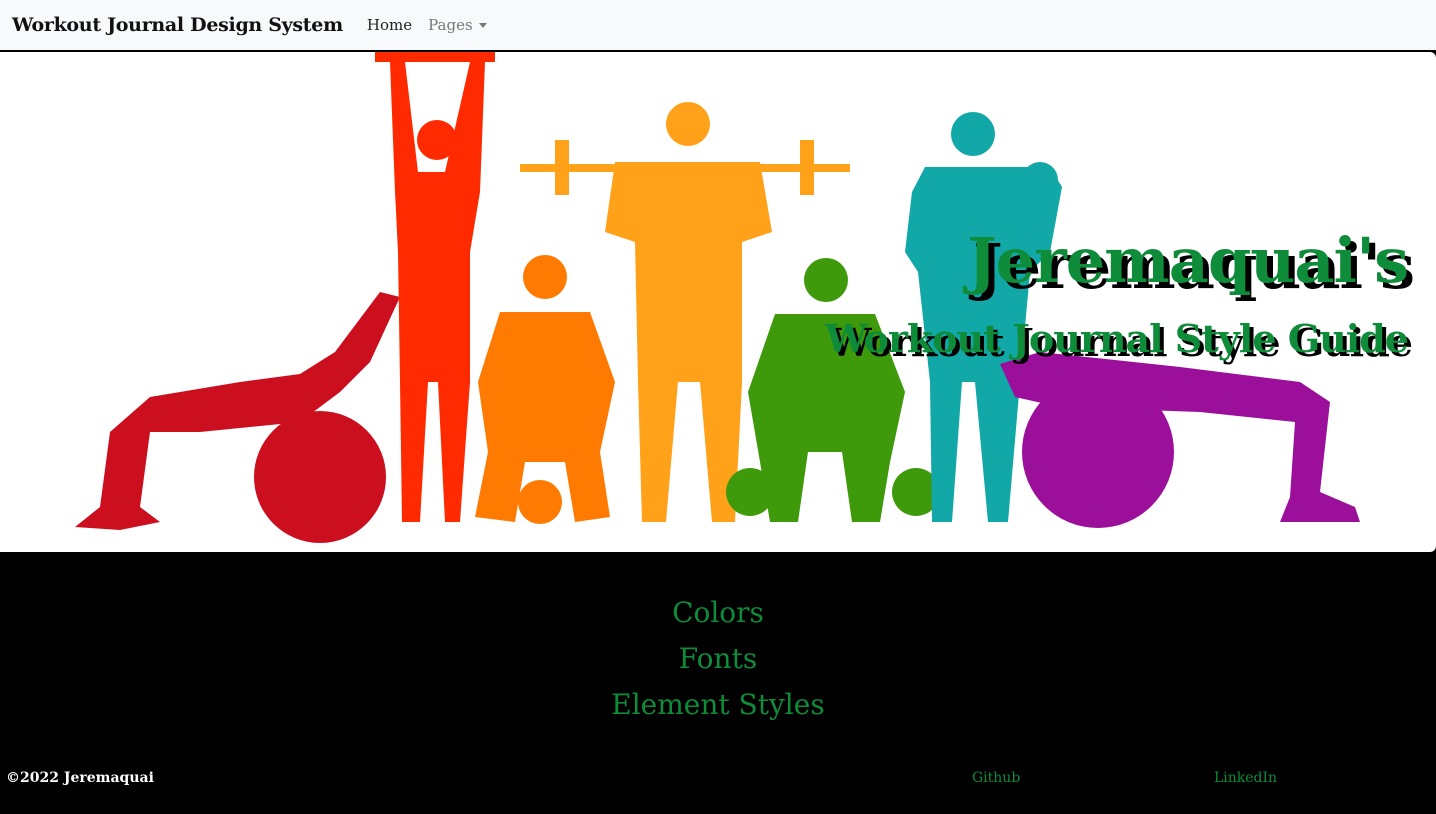 The image size is (1436, 814). I want to click on nav-pages-dropdown: Pages, so click(457, 25).